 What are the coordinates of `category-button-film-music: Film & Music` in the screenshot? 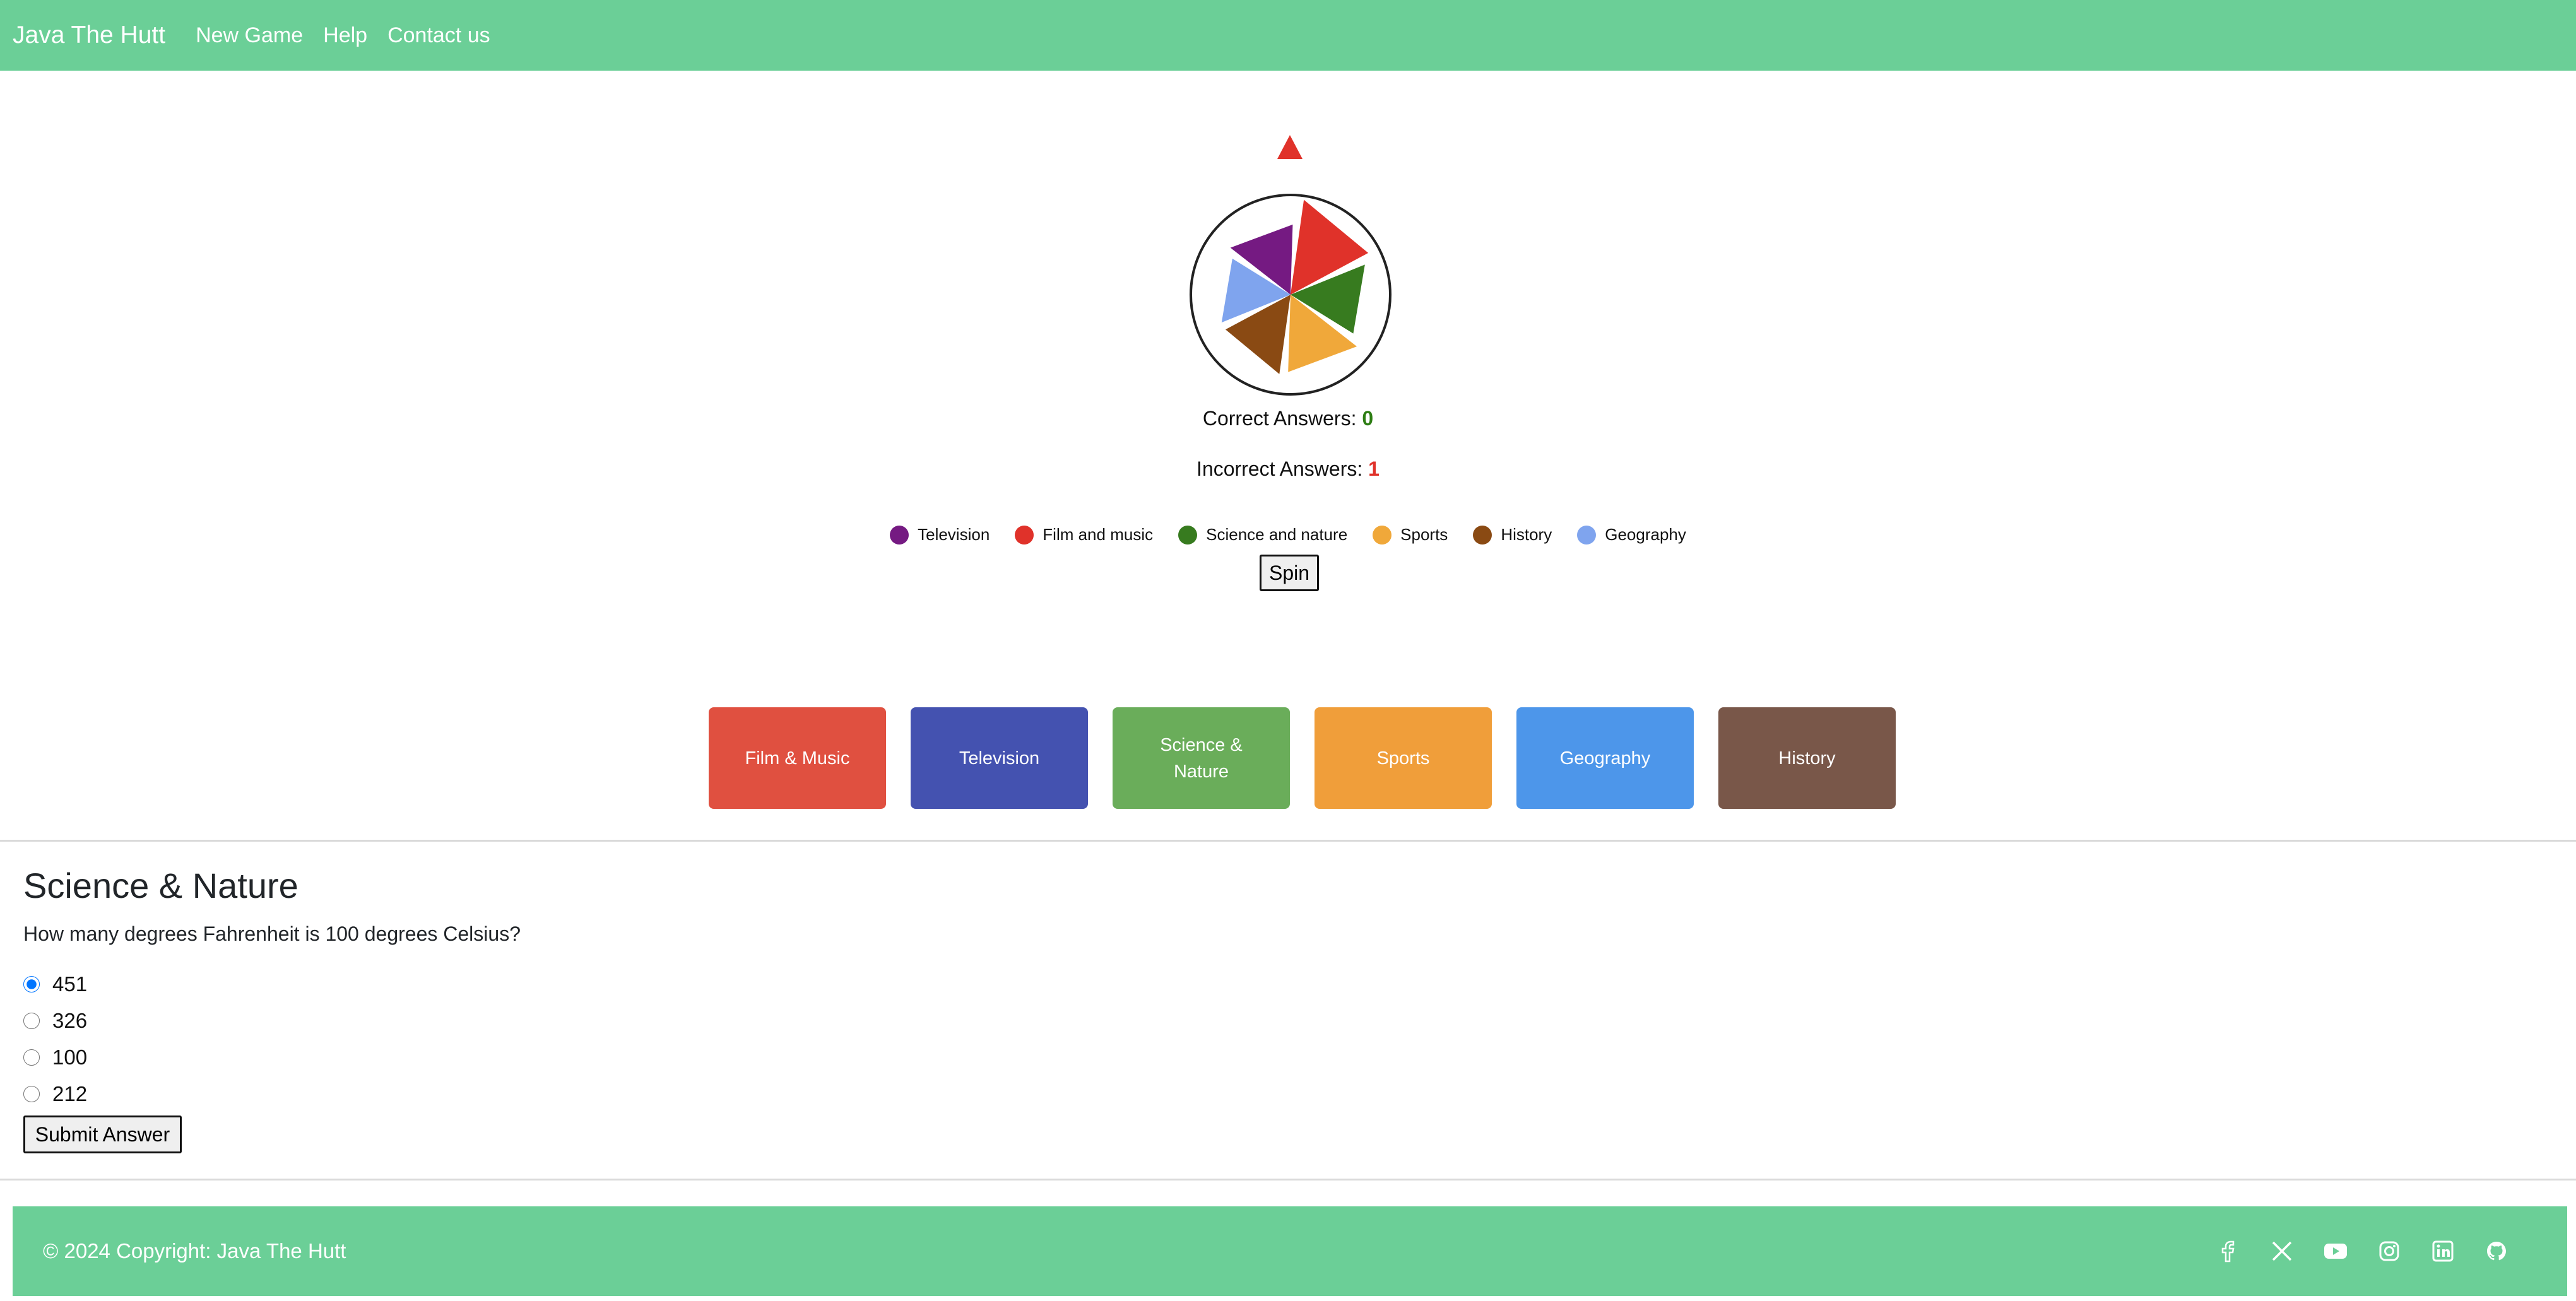 It's located at (797, 758).